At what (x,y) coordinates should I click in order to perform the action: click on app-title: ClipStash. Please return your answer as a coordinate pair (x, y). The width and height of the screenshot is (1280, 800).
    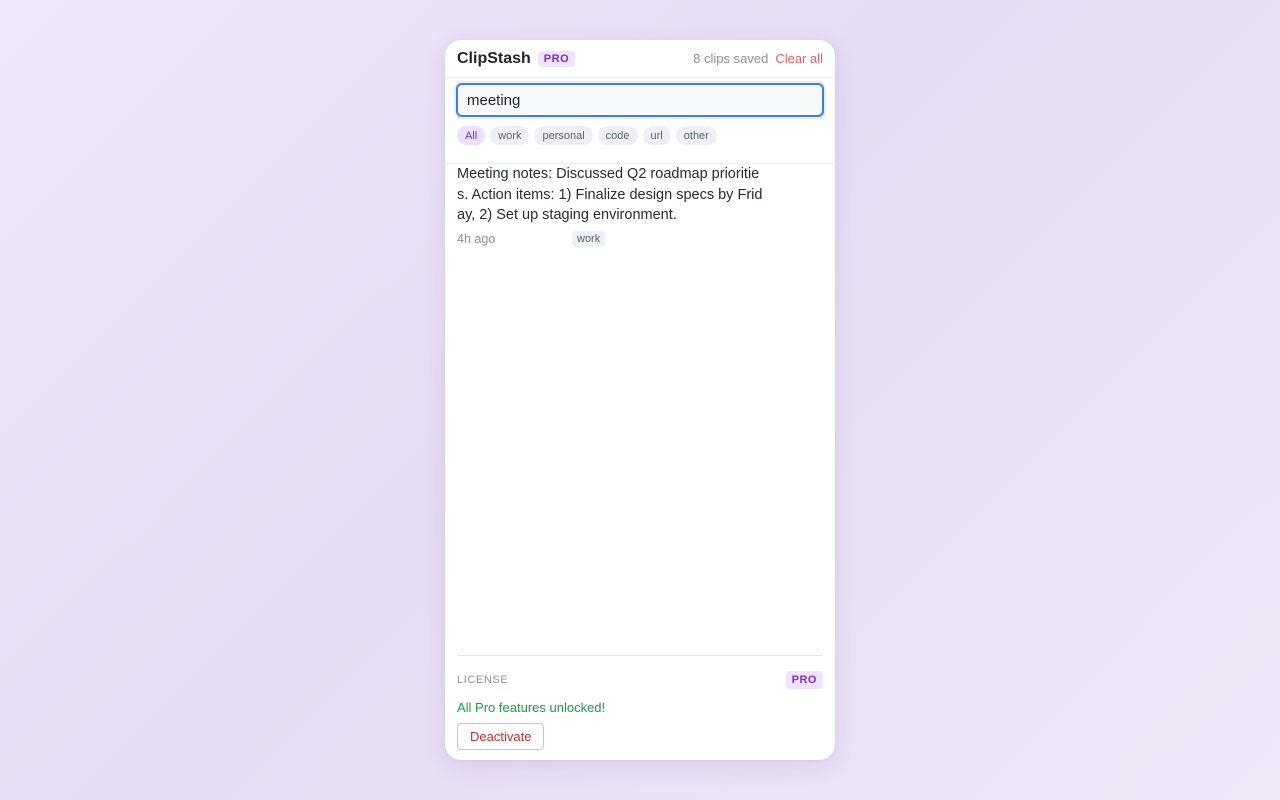
    Looking at the image, I should click on (494, 58).